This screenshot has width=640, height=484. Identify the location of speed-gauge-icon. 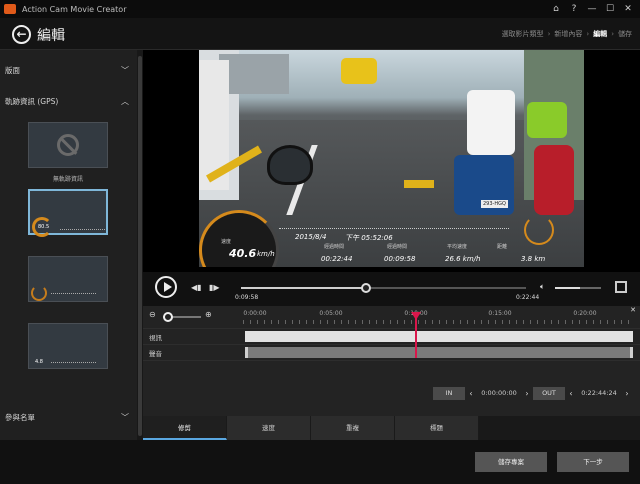
(39, 293).